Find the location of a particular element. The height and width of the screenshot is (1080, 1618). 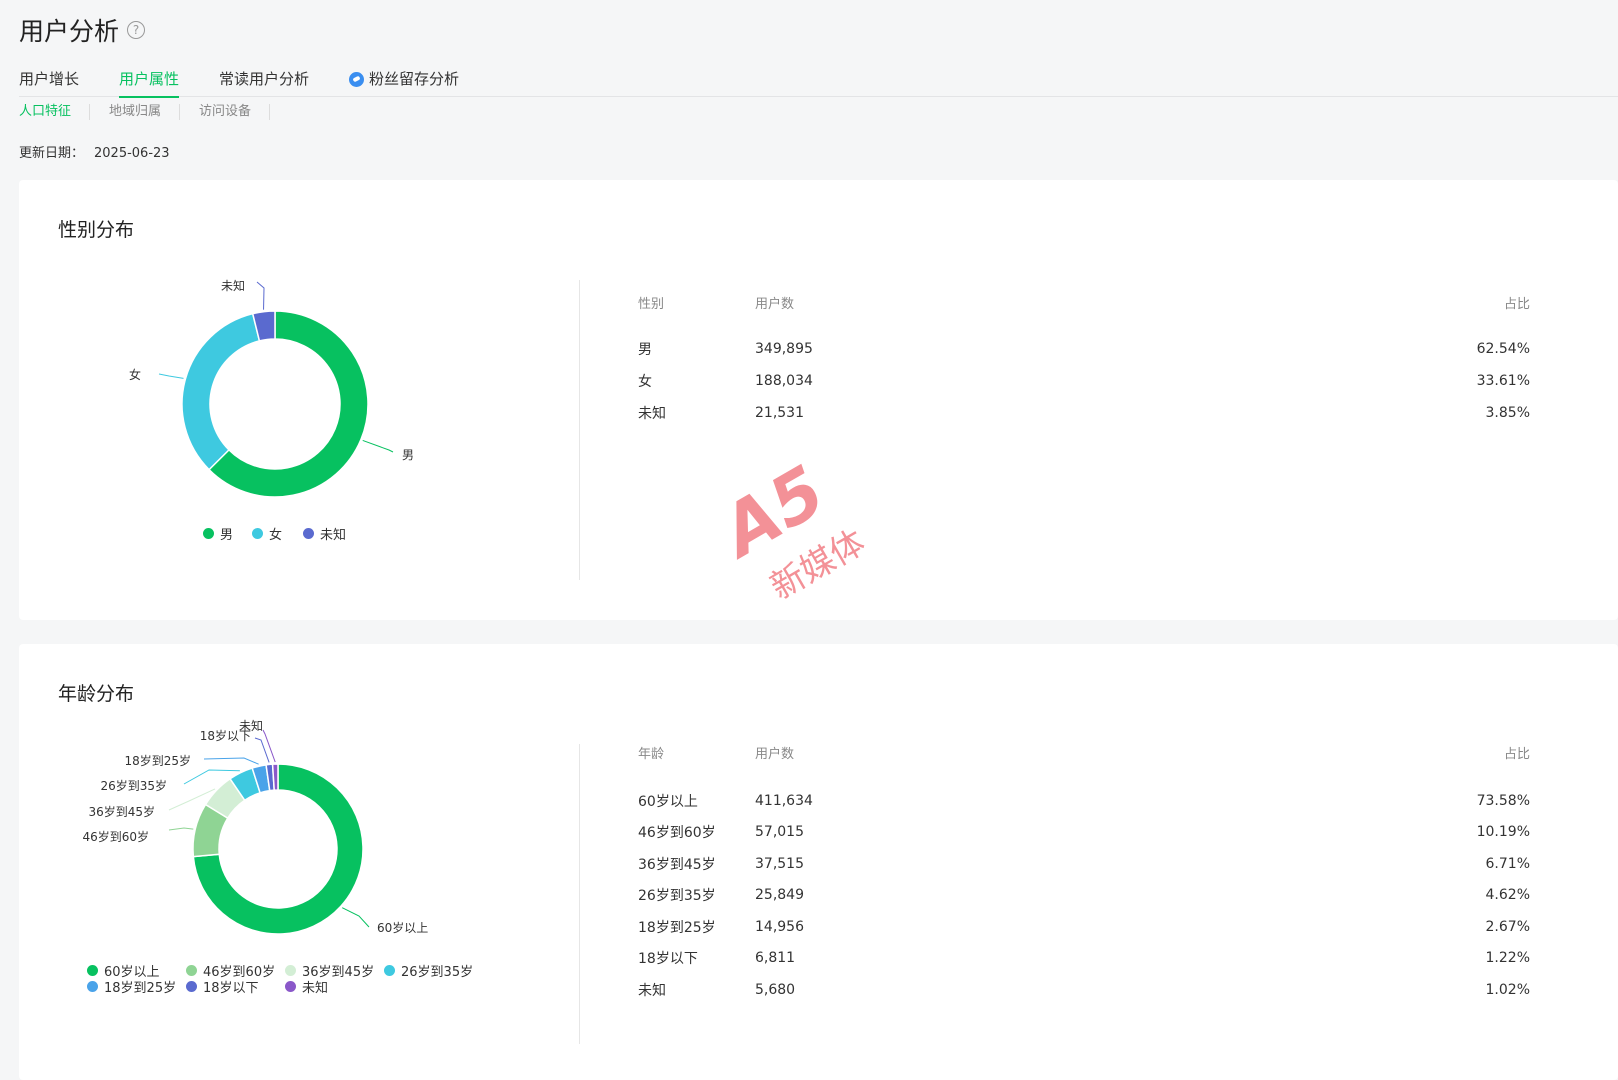

legend-item: 18岁以下 is located at coordinates (235, 987).